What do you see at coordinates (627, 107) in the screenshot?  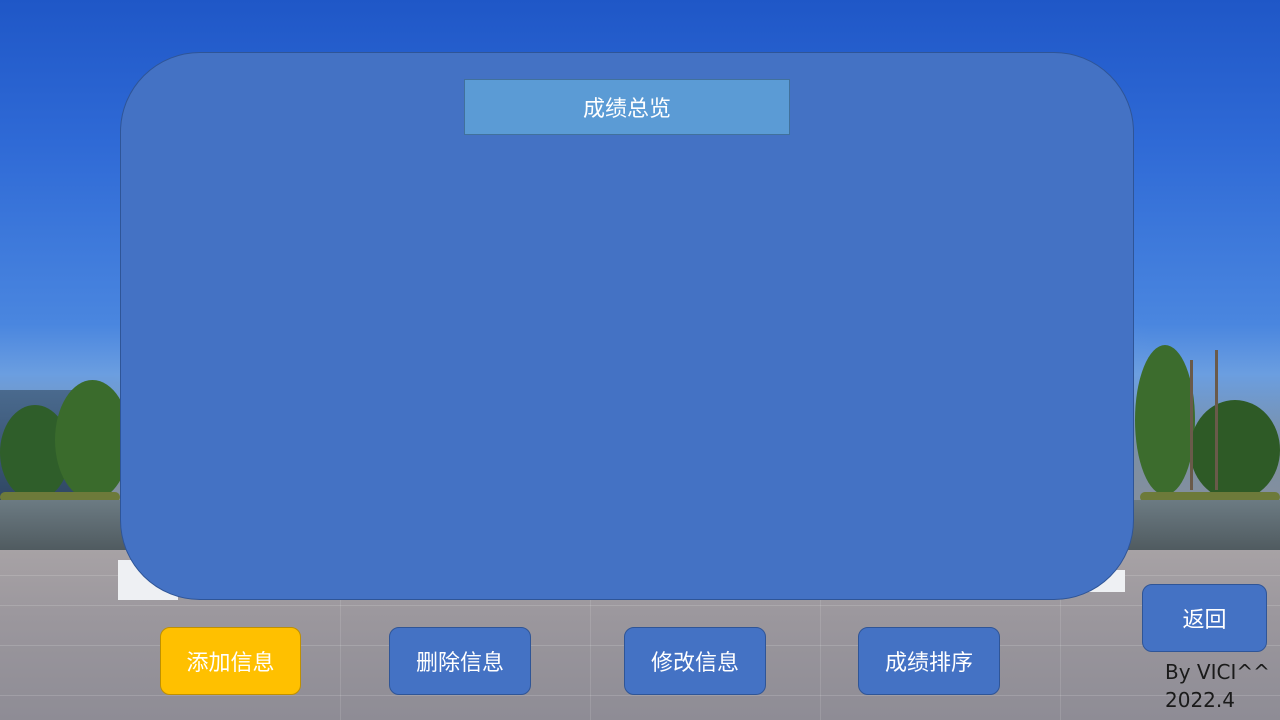 I see `panel-title: 成绩总览` at bounding box center [627, 107].